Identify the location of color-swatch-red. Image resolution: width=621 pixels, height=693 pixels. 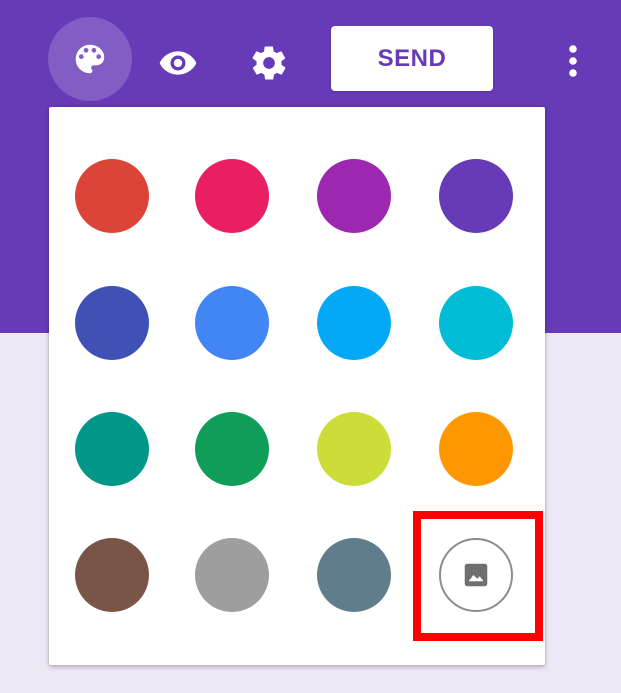
(112, 196).